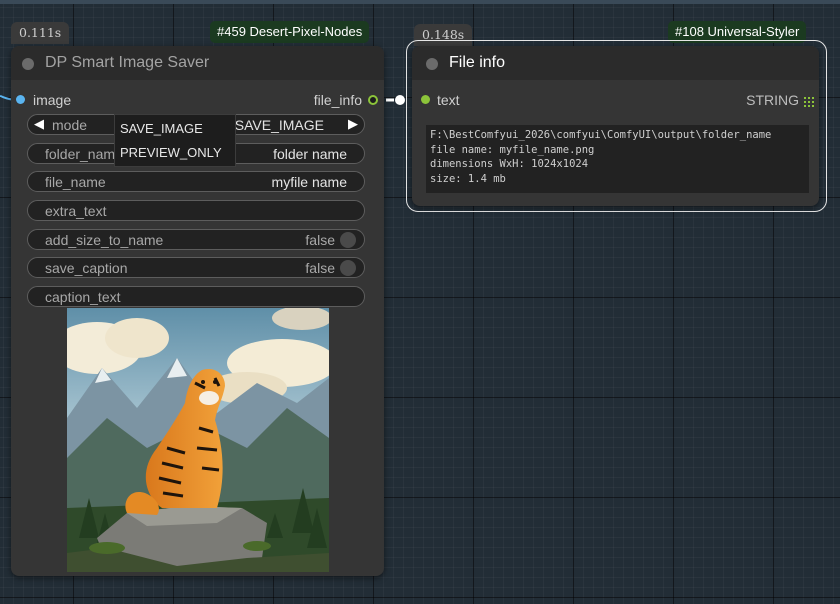 Image resolution: width=840 pixels, height=604 pixels. I want to click on extra-text-label: extra_text, so click(76, 211).